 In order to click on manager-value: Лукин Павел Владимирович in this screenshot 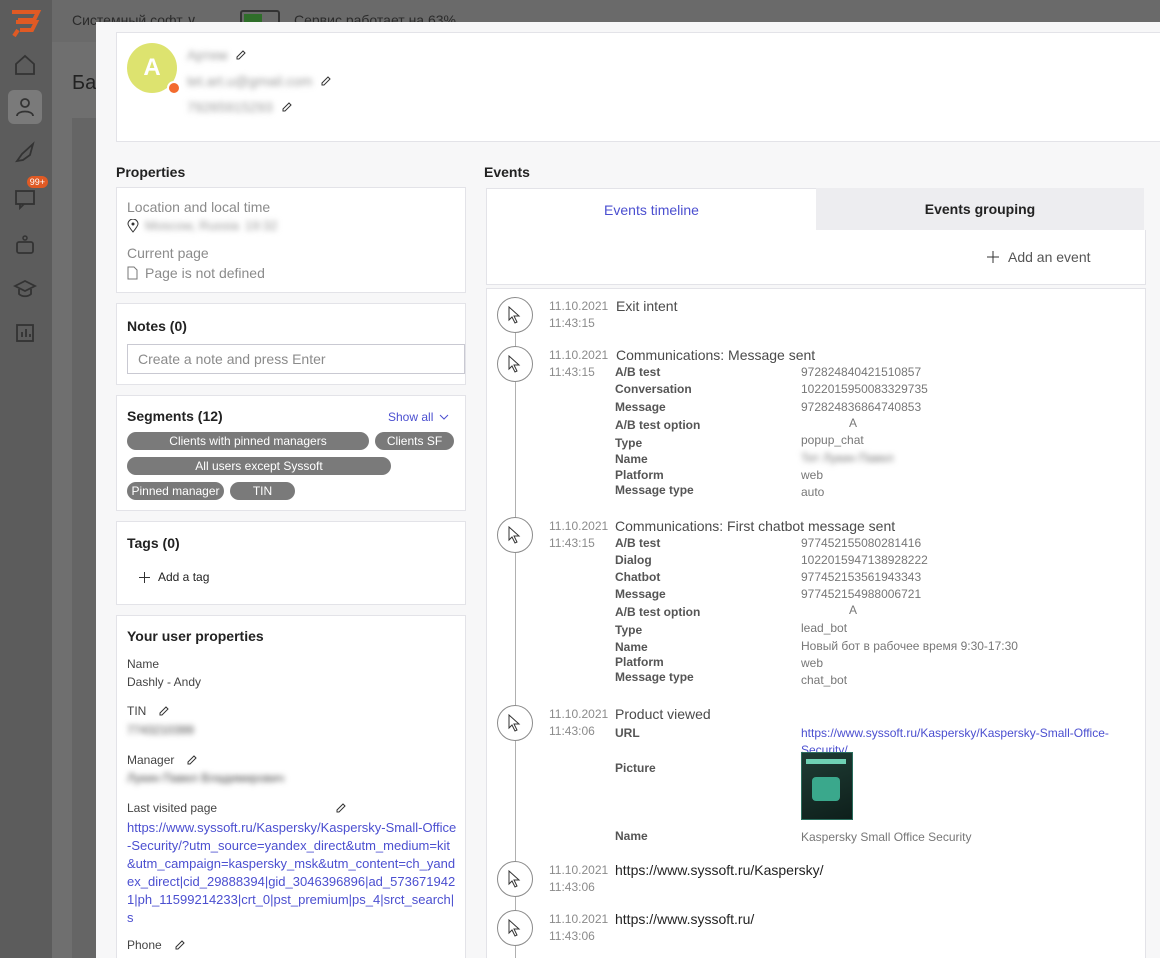, I will do `click(206, 778)`.